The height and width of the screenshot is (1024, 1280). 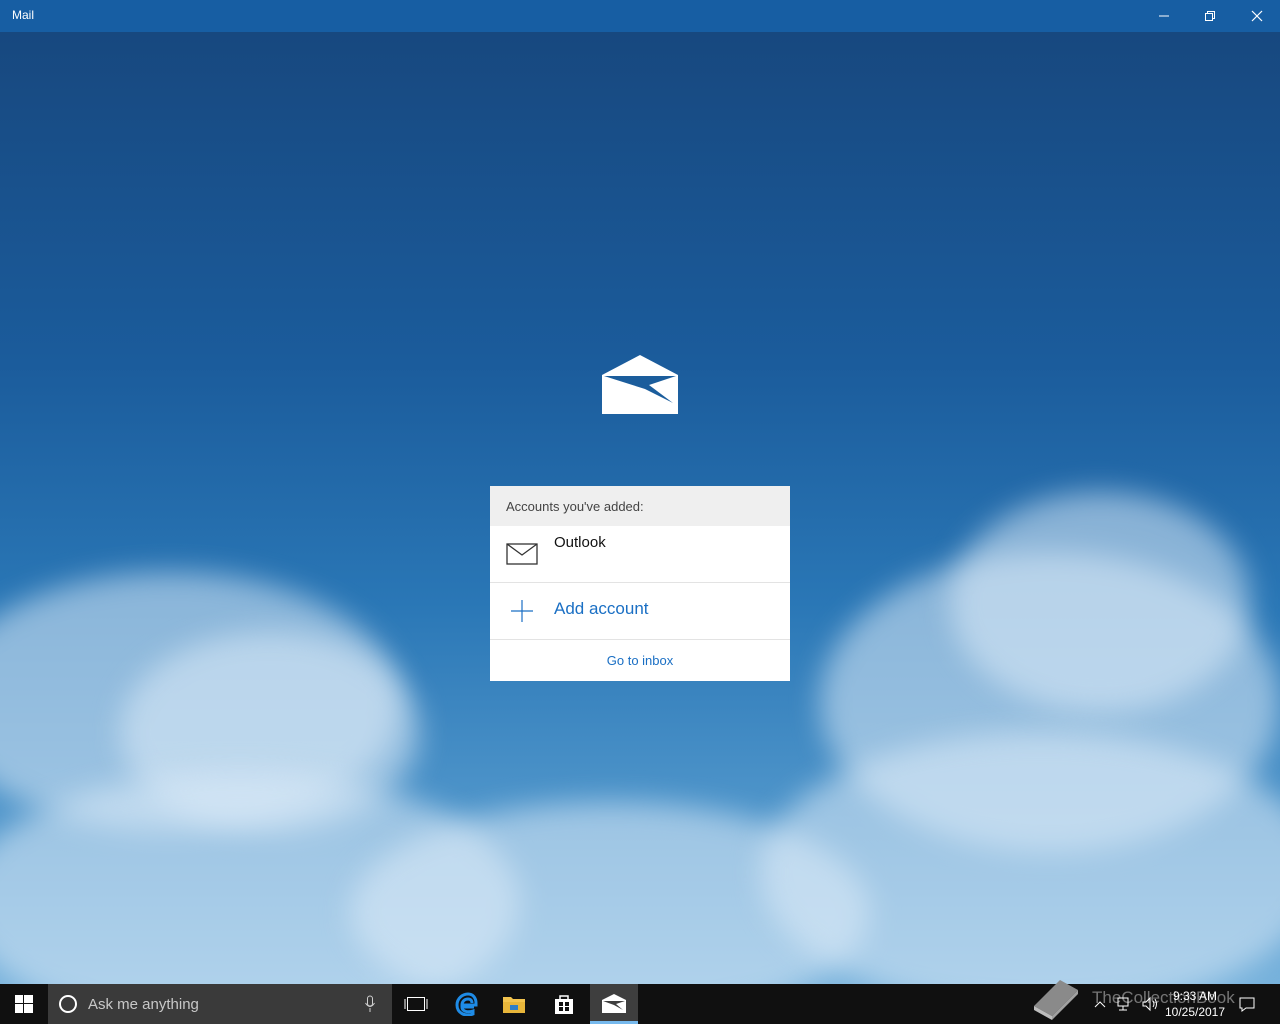 I want to click on account-item-outlook: Outlook, so click(x=640, y=554).